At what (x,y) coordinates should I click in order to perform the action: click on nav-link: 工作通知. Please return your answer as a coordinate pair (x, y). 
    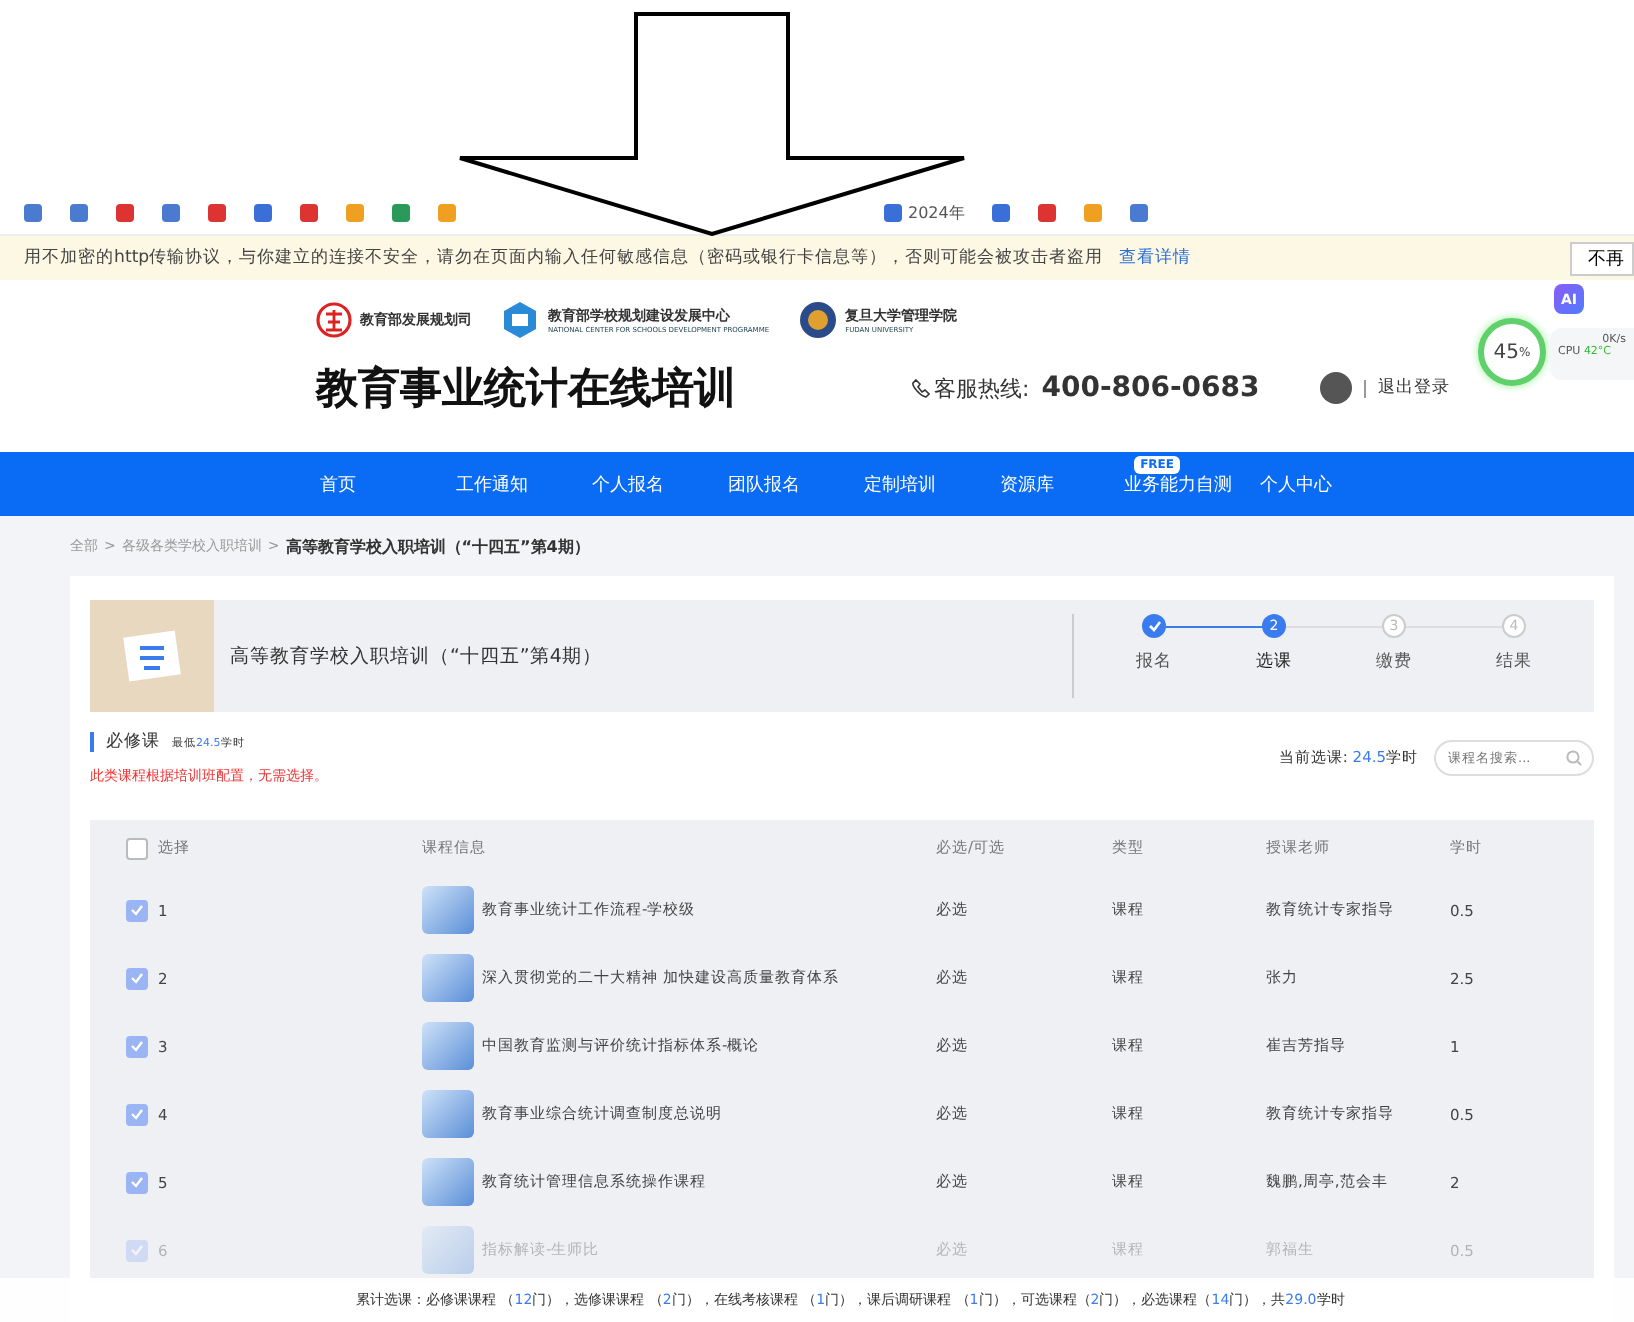
    Looking at the image, I should click on (492, 485).